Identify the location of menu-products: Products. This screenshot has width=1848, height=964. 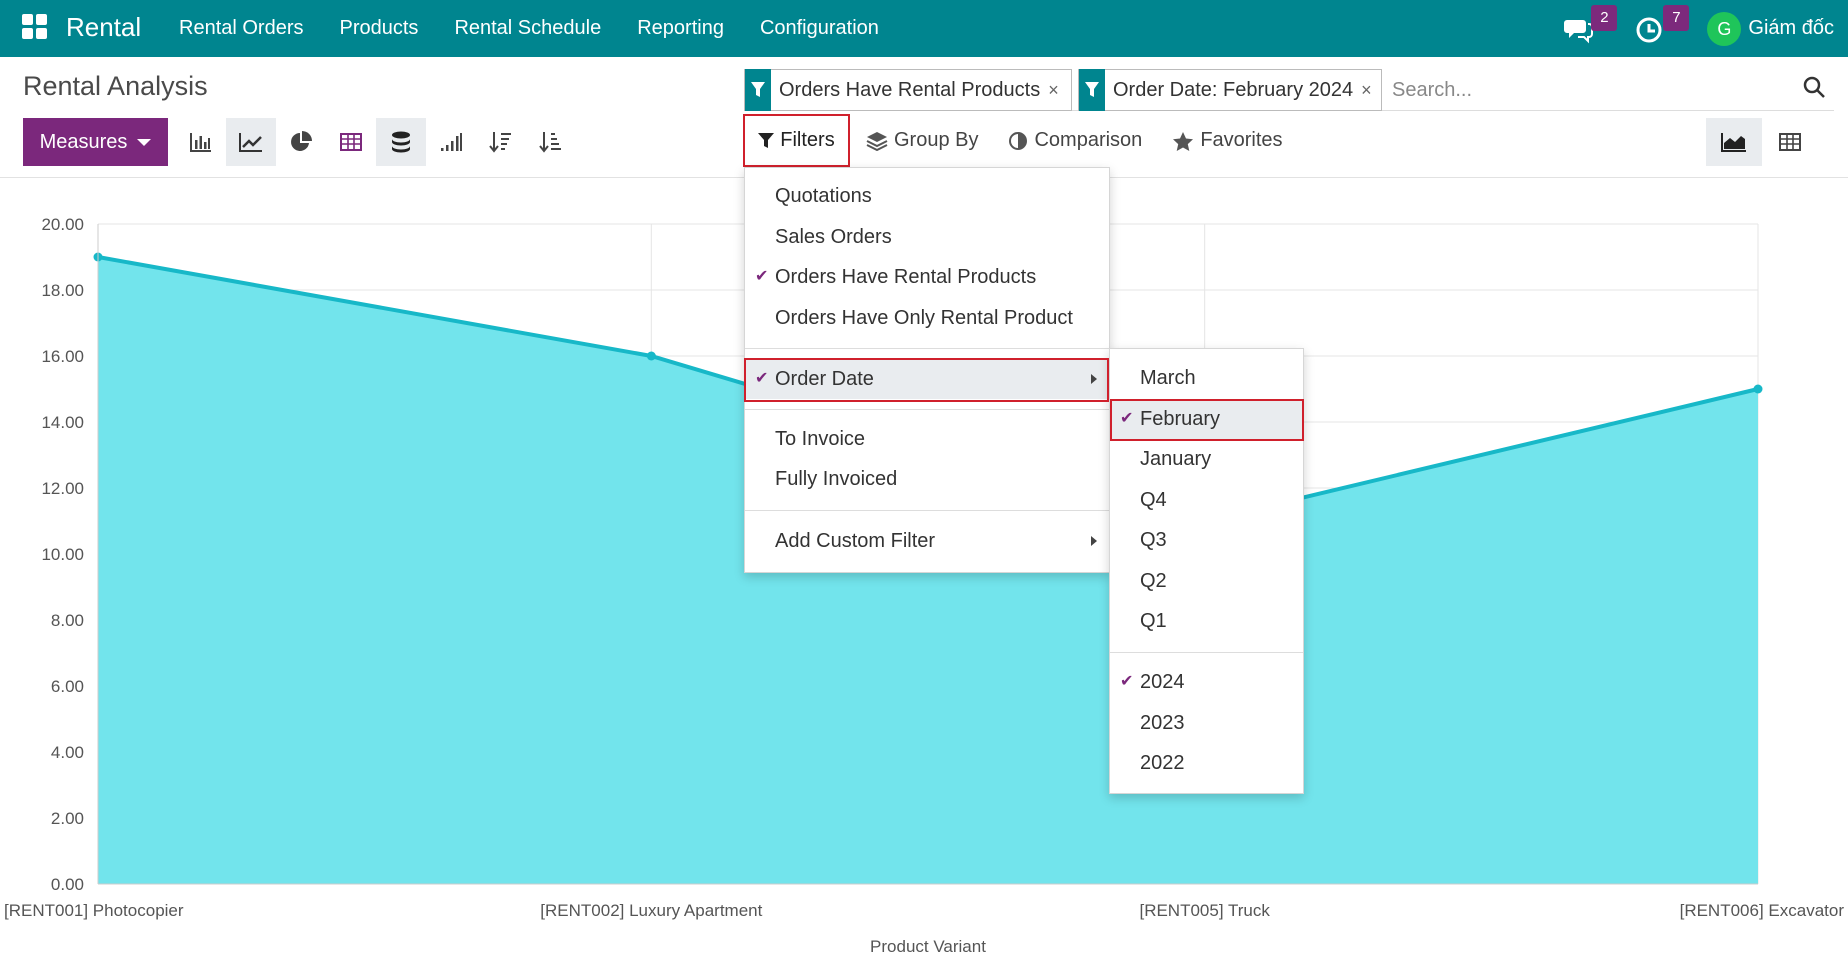
(379, 28).